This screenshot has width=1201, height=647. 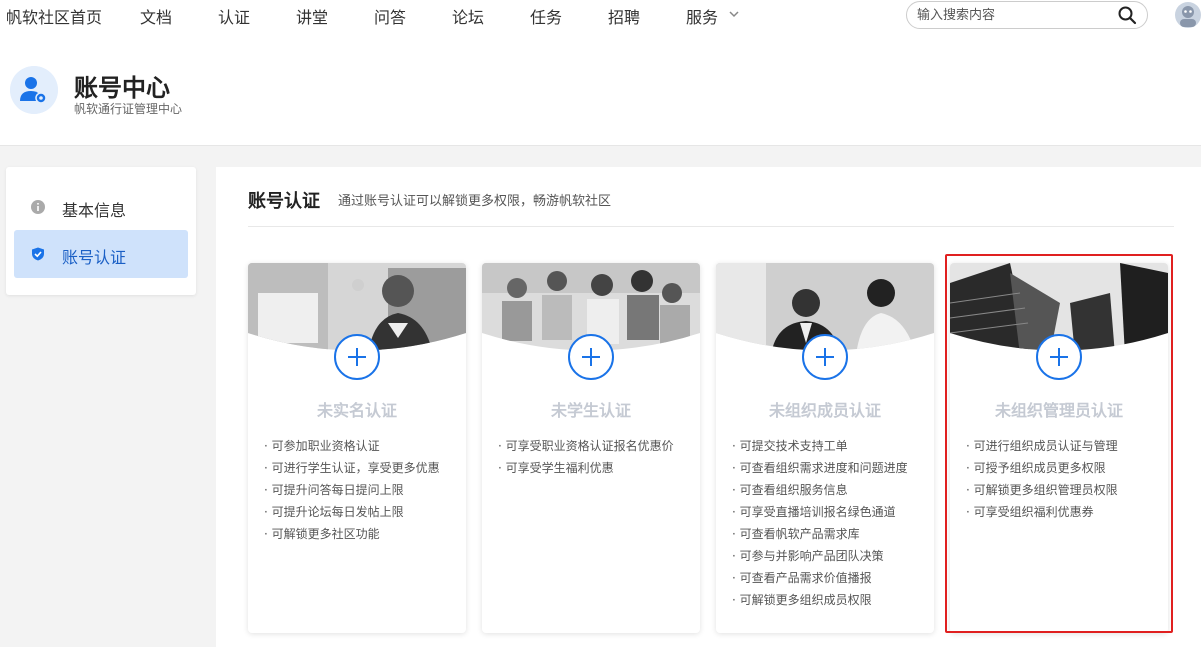 What do you see at coordinates (1187, 15) in the screenshot?
I see `user-avatar` at bounding box center [1187, 15].